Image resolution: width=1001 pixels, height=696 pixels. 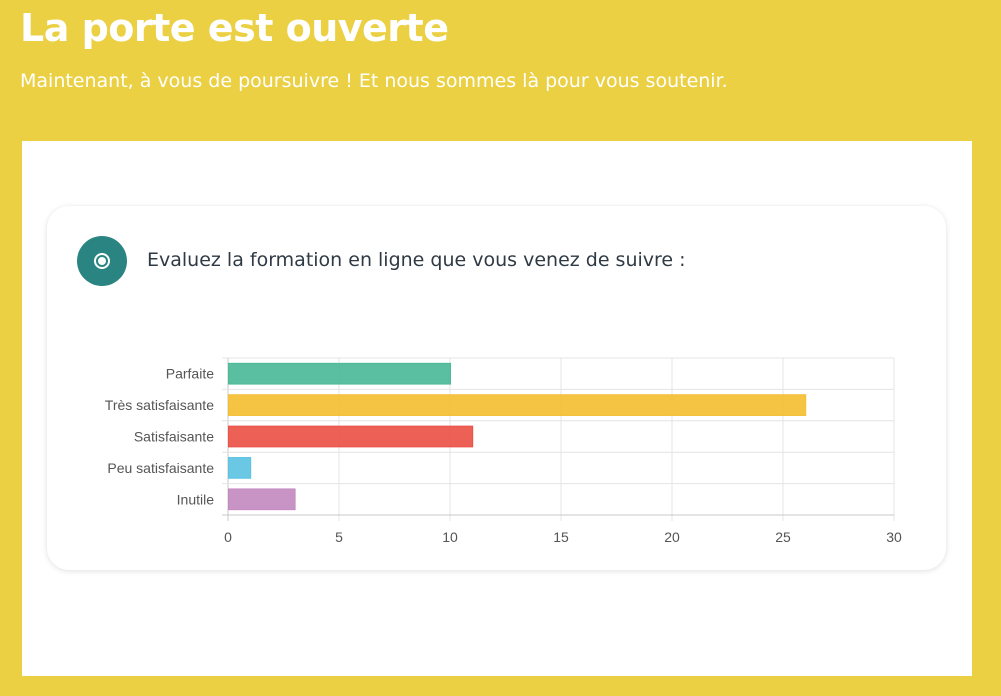 What do you see at coordinates (672, 537) in the screenshot?
I see `x-tick-label: 20` at bounding box center [672, 537].